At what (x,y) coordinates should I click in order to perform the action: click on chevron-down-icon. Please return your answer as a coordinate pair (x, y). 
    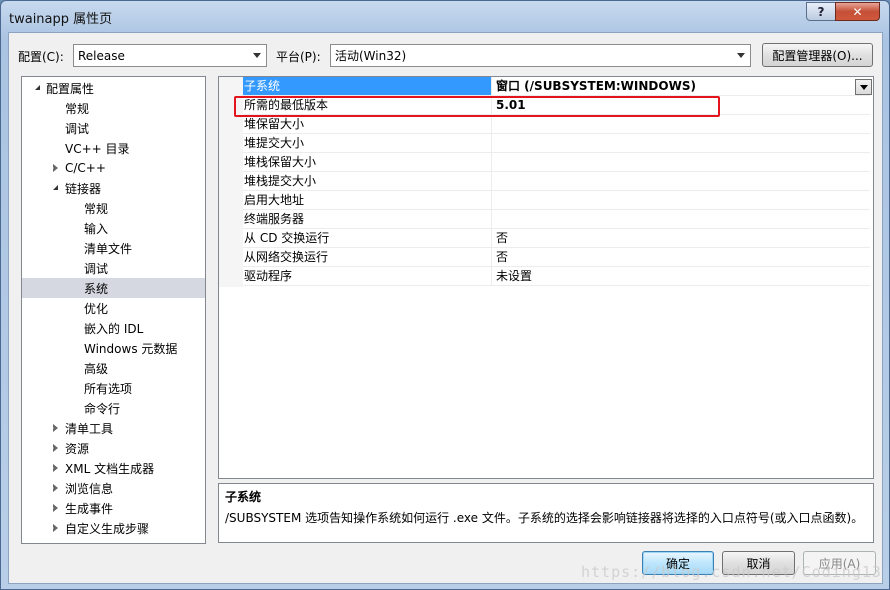
    Looking at the image, I should click on (257, 55).